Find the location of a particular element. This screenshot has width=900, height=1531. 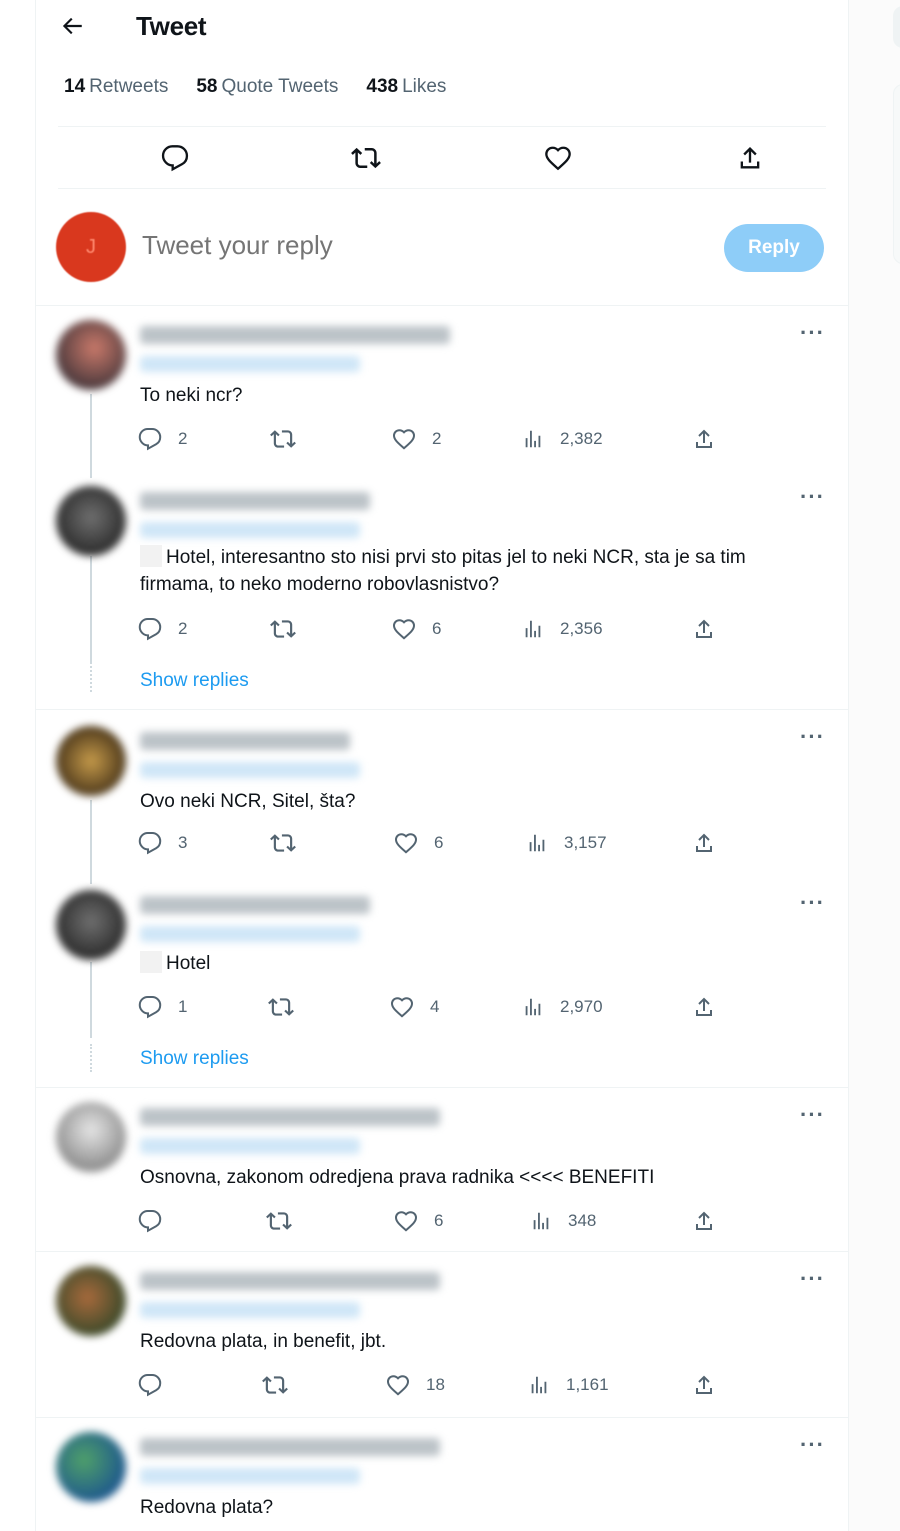

back-button is located at coordinates (72, 26).